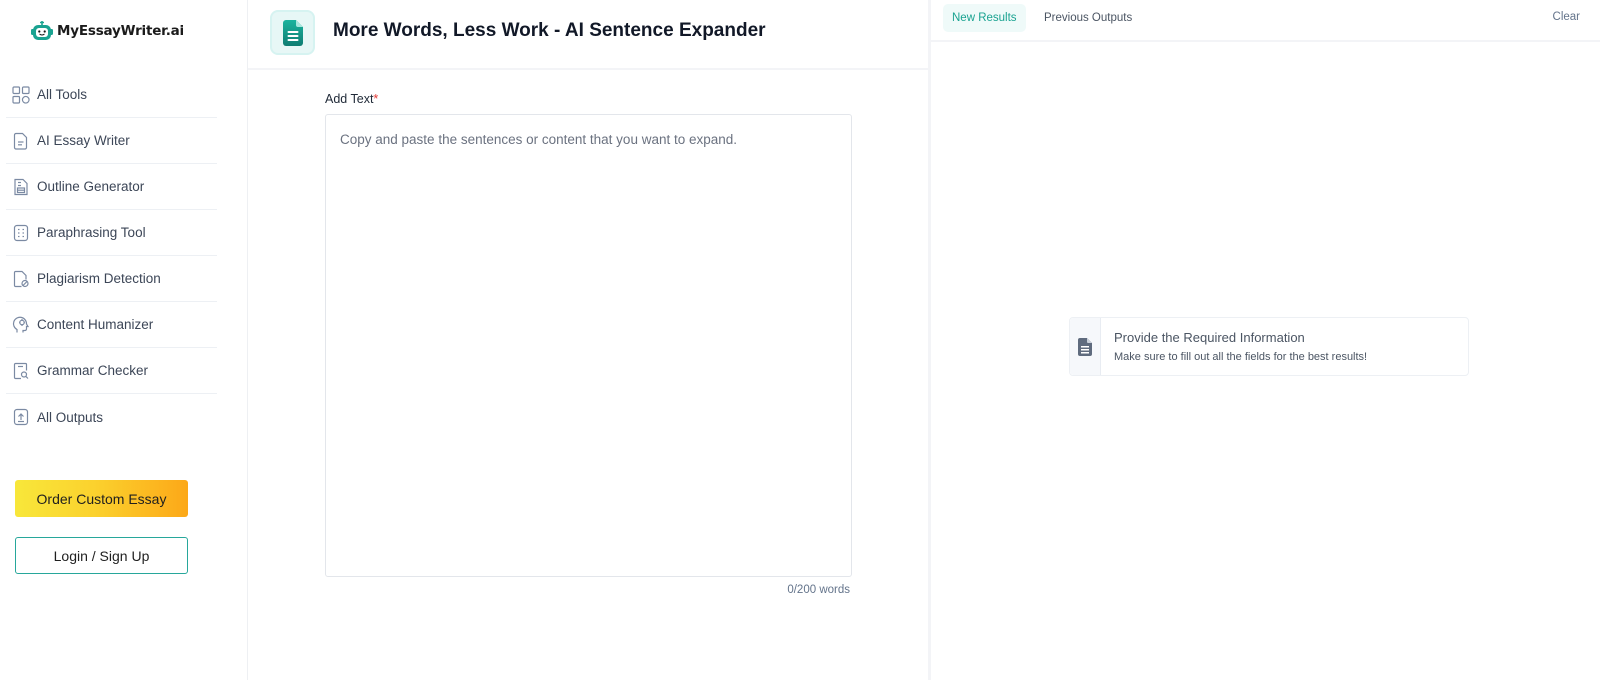  What do you see at coordinates (91, 186) in the screenshot?
I see `sidebar-item-label: Outline Generator` at bounding box center [91, 186].